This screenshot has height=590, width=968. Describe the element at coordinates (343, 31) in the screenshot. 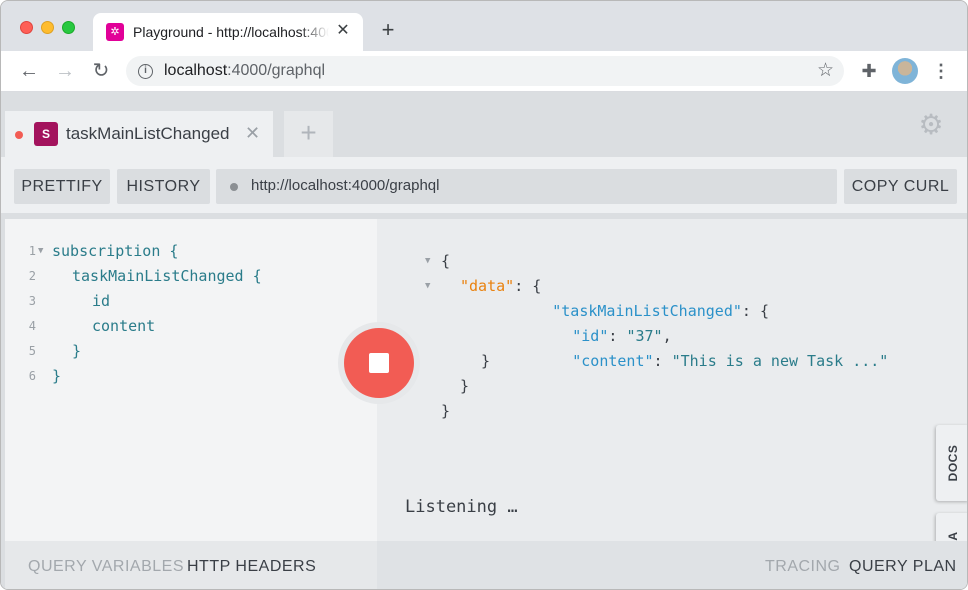

I see `close-tab-icon: ✕` at that location.